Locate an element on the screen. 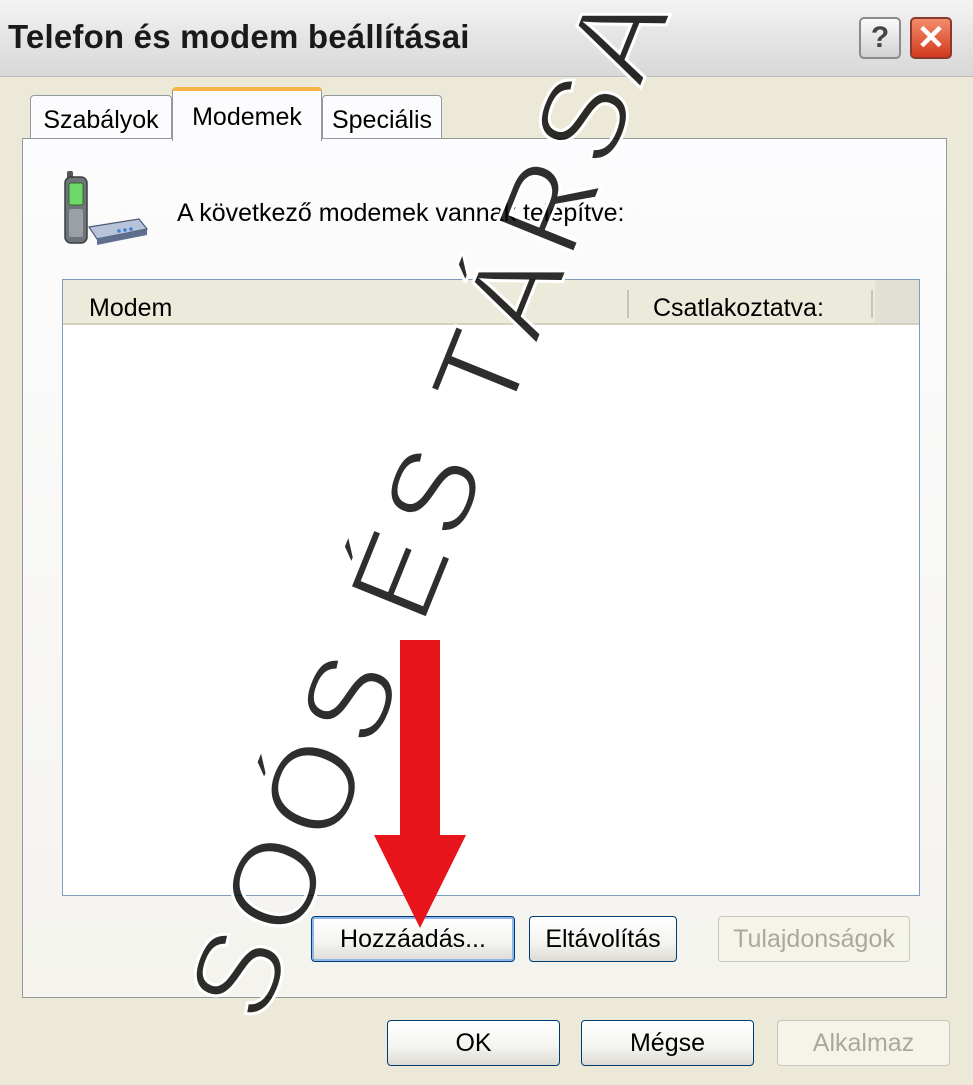  tab-modems: Modemek is located at coordinates (247, 114).